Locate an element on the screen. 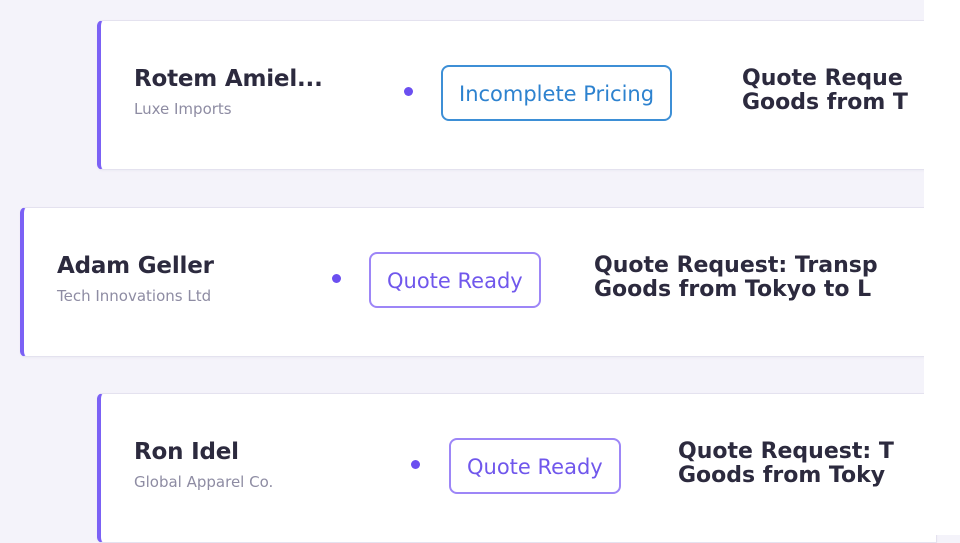 Image resolution: width=960 pixels, height=543 pixels. subject-line: Quote Reque is located at coordinates (822, 78).